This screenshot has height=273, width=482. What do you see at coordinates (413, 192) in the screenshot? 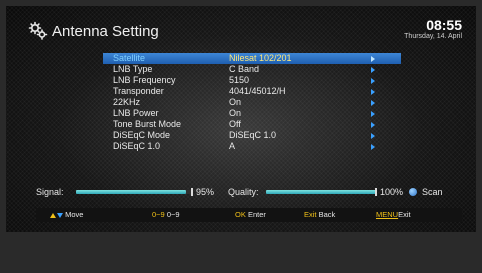
I see `scan-icon` at bounding box center [413, 192].